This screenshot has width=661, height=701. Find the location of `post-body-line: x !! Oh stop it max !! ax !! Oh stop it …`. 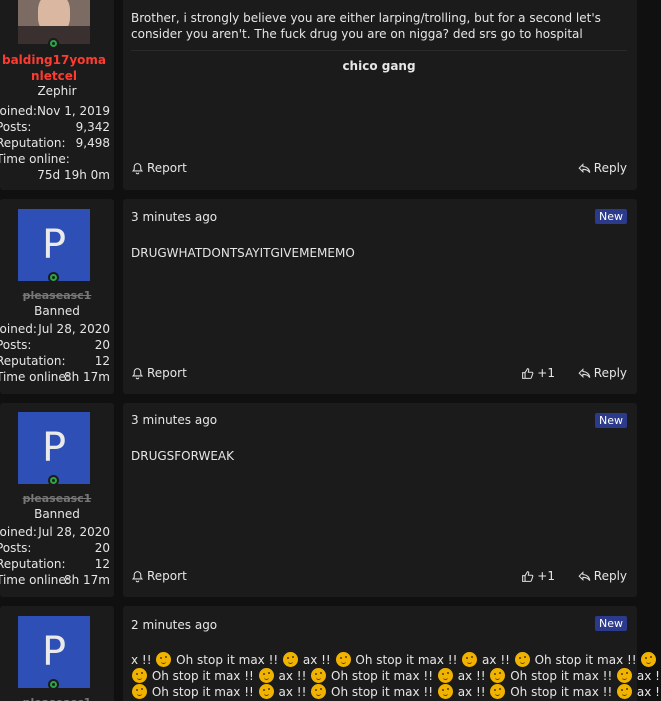

post-body-line: x !! Oh stop it max !! ax !! Oh stop it … is located at coordinates (394, 660).